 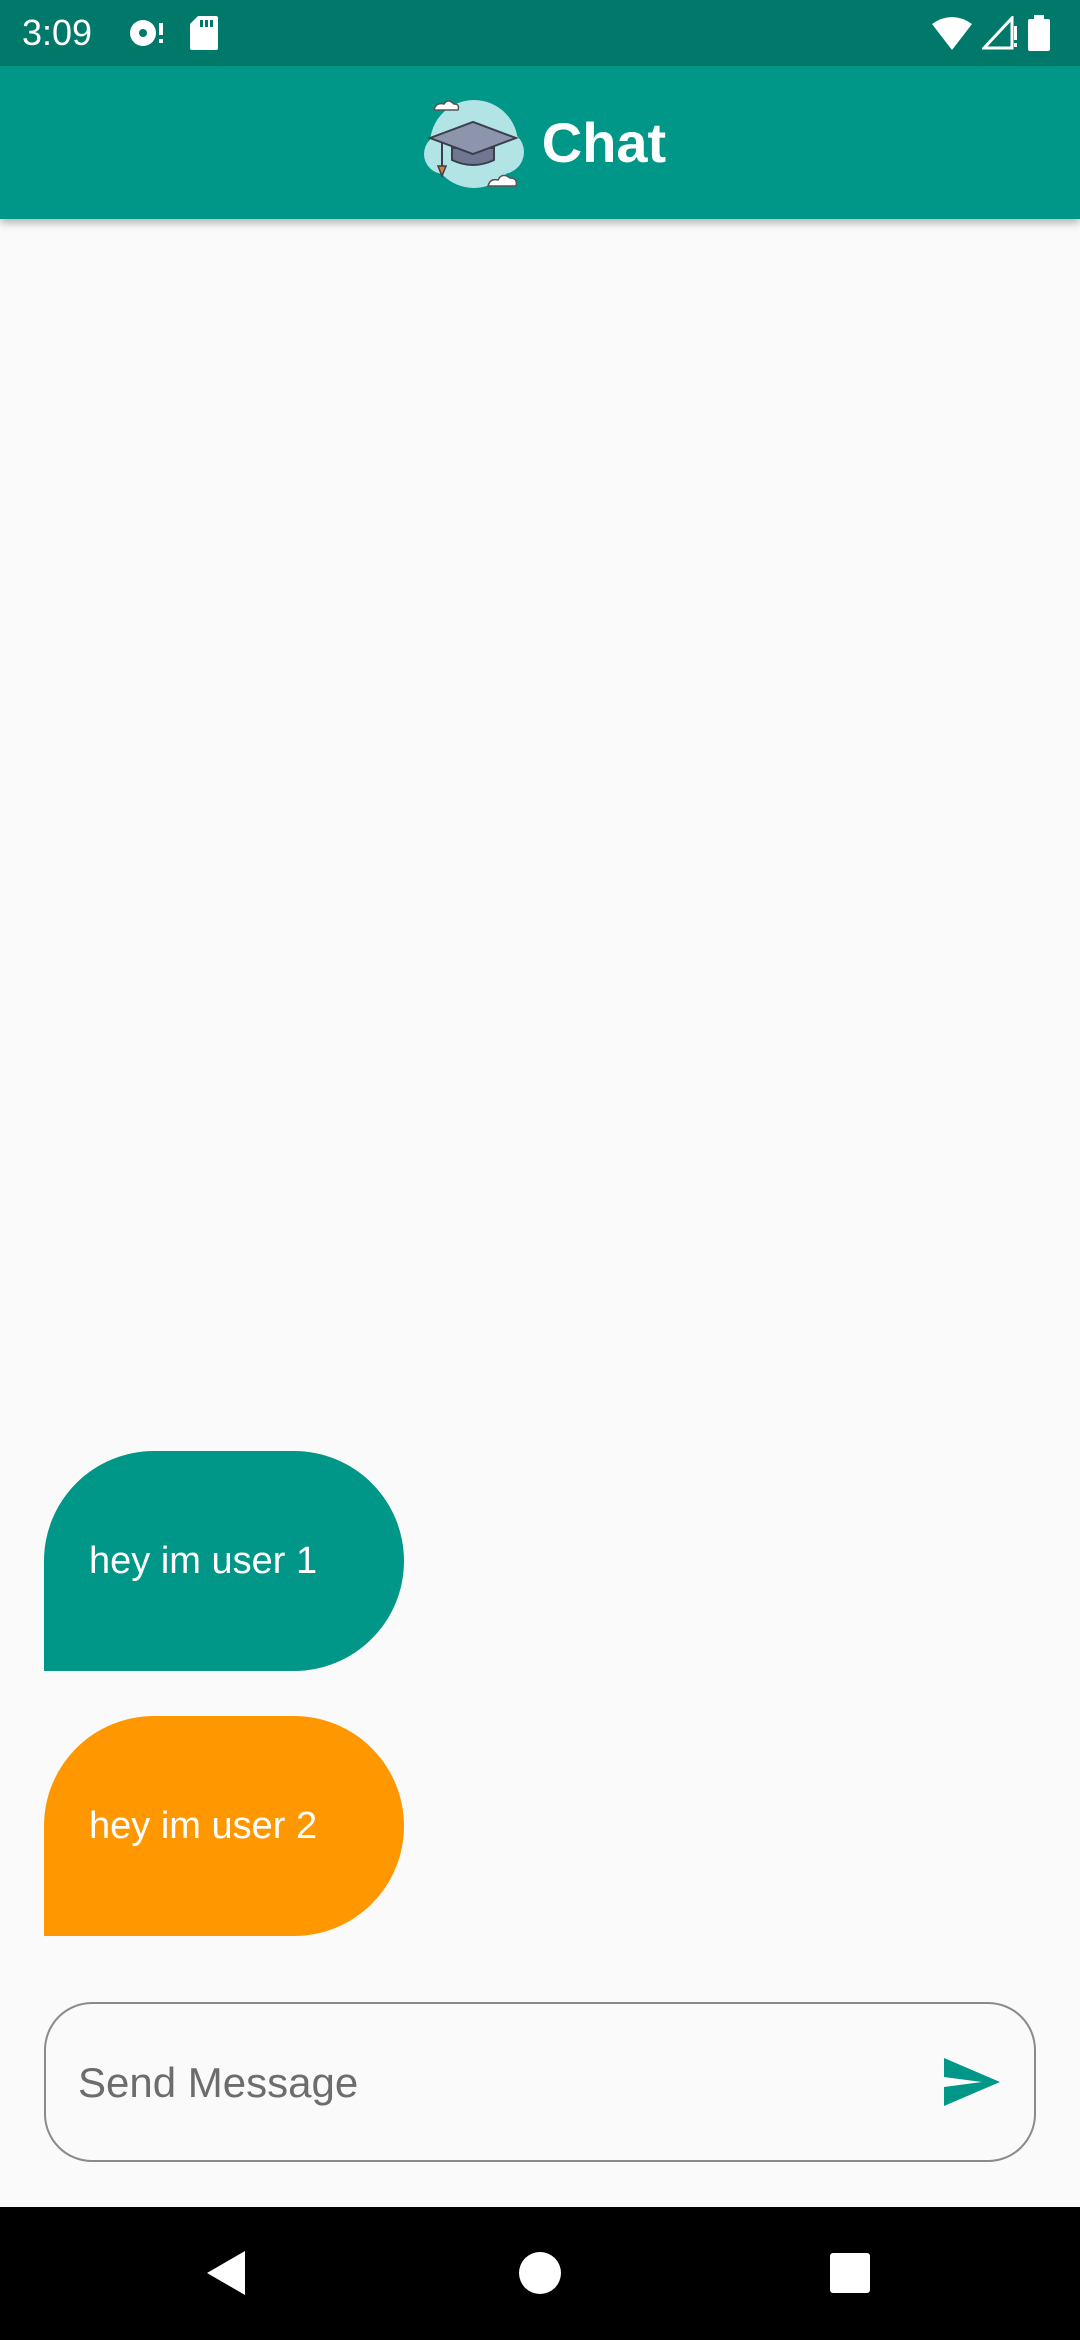 I want to click on message-text: hey im user 1, so click(x=203, y=1560).